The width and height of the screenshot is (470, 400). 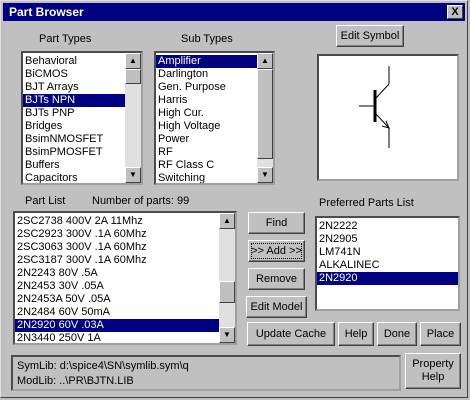 What do you see at coordinates (74, 126) in the screenshot?
I see `part-type-item: Bridges` at bounding box center [74, 126].